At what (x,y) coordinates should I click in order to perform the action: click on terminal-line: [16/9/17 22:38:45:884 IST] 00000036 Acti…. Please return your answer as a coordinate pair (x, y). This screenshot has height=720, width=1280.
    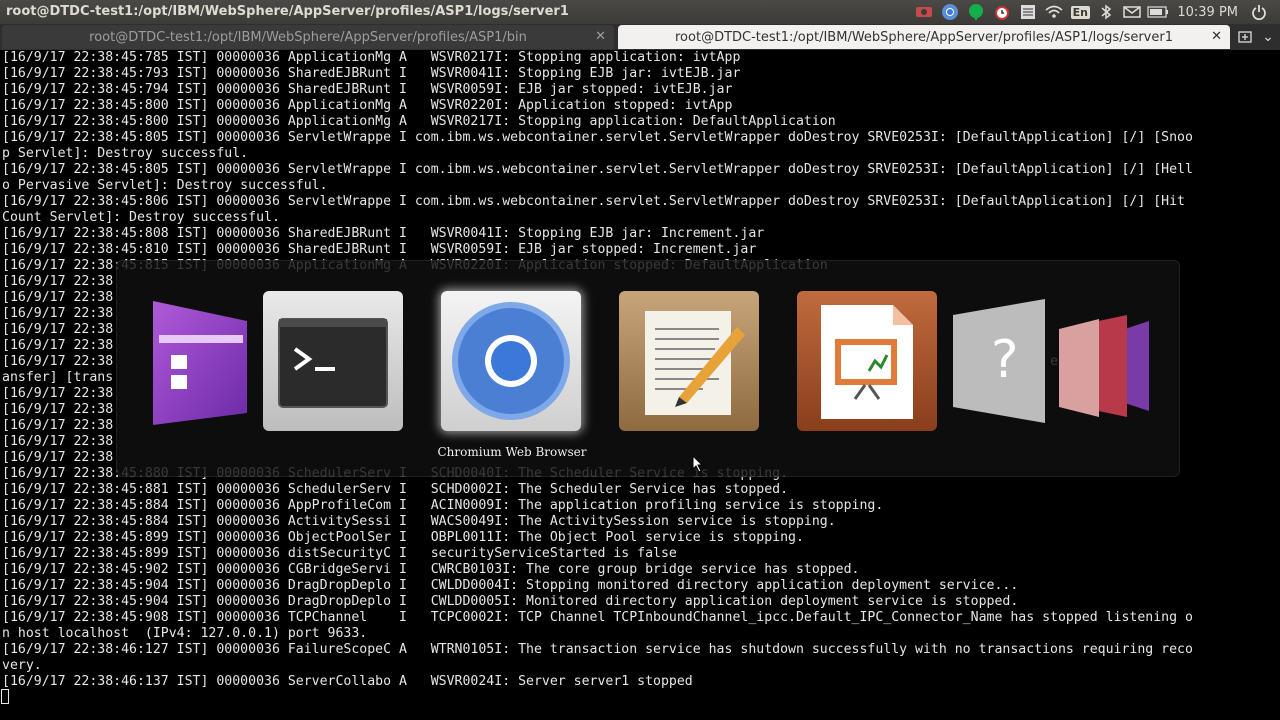
    Looking at the image, I should click on (419, 521).